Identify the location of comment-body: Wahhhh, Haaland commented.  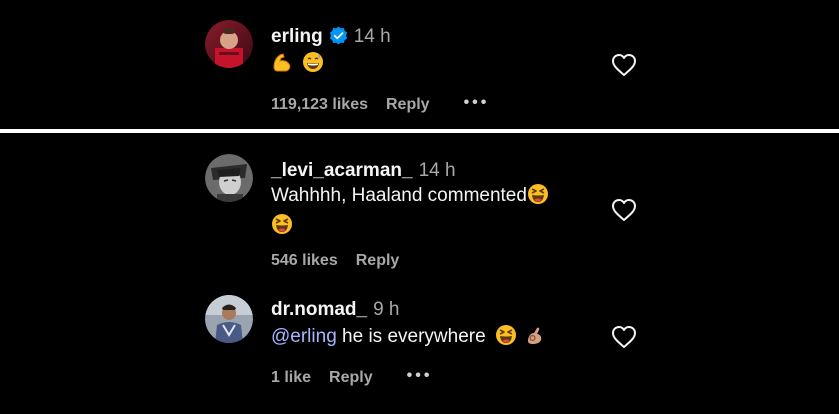
(399, 195).